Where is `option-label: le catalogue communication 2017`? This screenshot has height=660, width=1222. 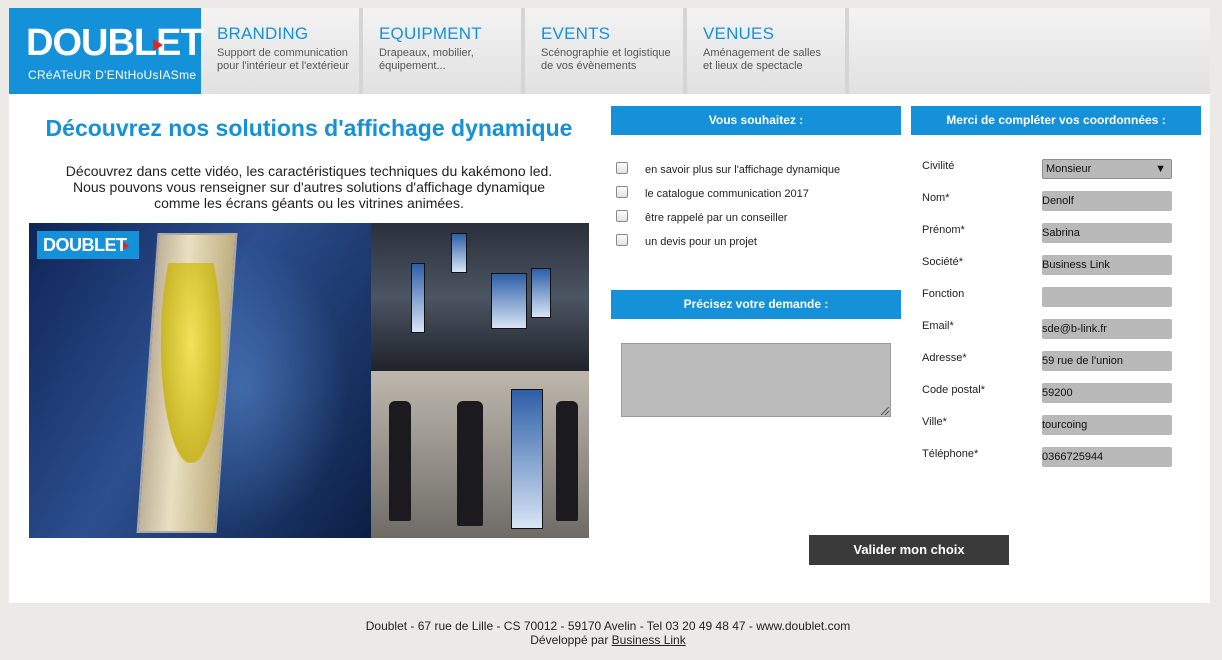 option-label: le catalogue communication 2017 is located at coordinates (727, 194).